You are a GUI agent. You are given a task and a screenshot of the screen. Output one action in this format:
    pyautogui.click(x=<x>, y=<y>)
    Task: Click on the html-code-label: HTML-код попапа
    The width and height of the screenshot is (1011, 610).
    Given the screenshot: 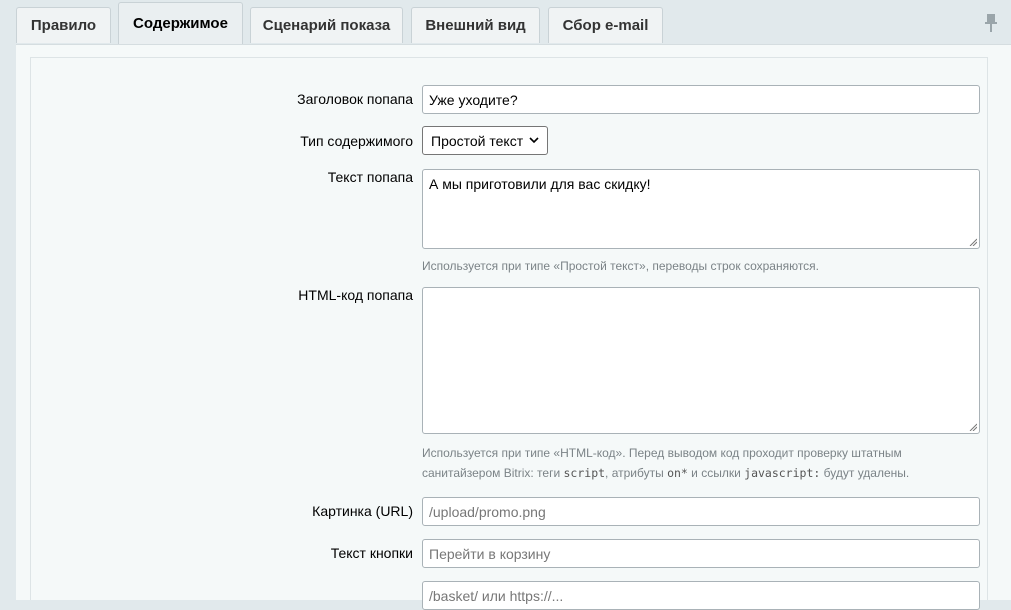 What is the action you would take?
    pyautogui.click(x=355, y=295)
    